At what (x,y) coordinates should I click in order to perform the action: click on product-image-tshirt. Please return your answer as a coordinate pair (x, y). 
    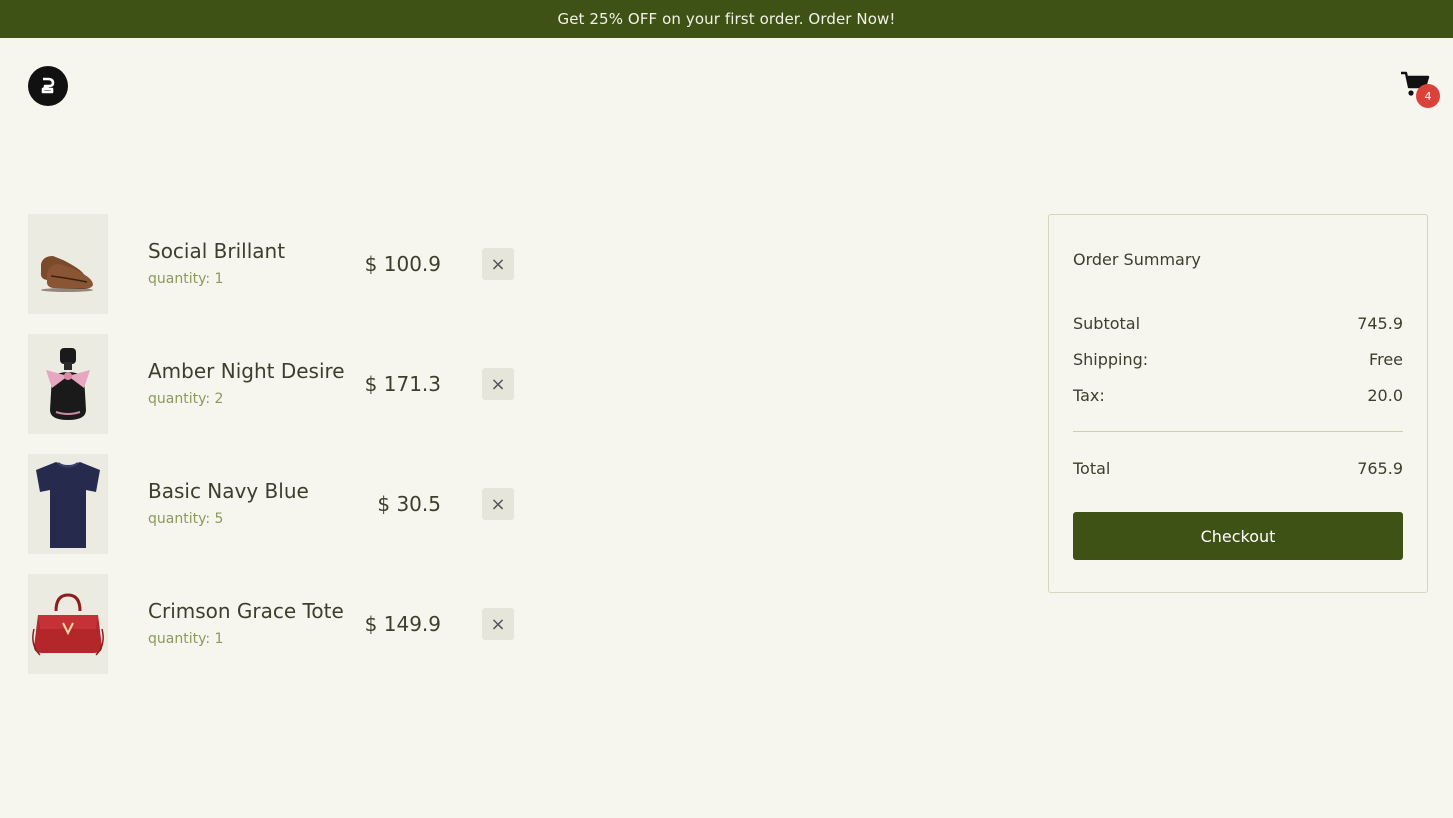
    Looking at the image, I should click on (68, 504).